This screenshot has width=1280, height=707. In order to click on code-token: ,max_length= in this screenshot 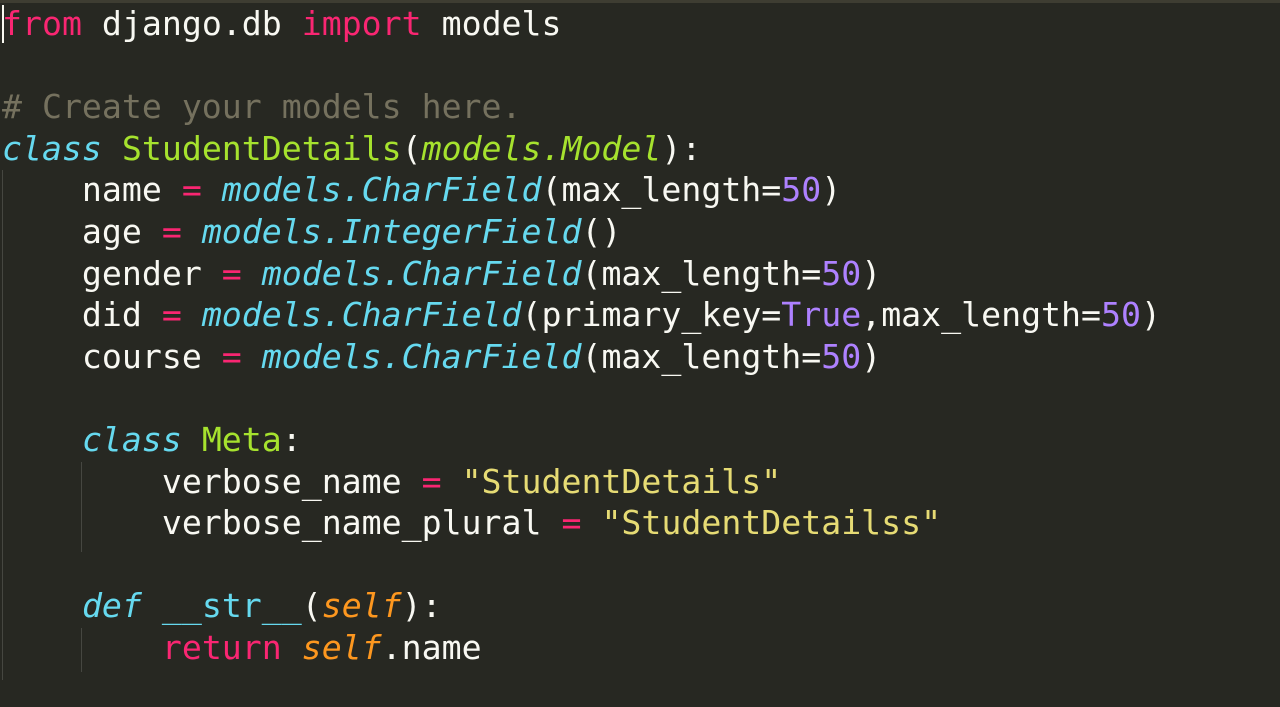, I will do `click(981, 315)`.